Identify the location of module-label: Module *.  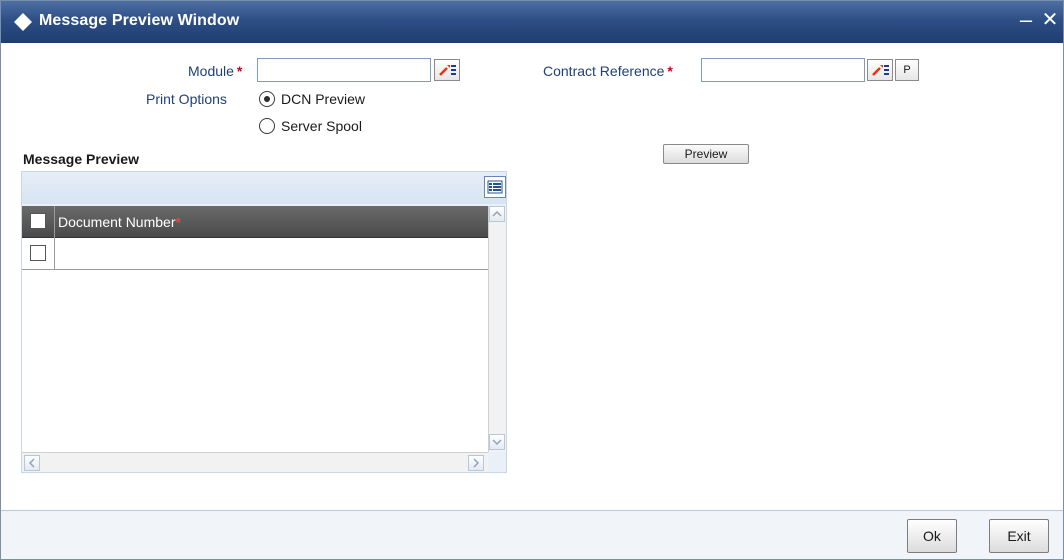
(215, 71).